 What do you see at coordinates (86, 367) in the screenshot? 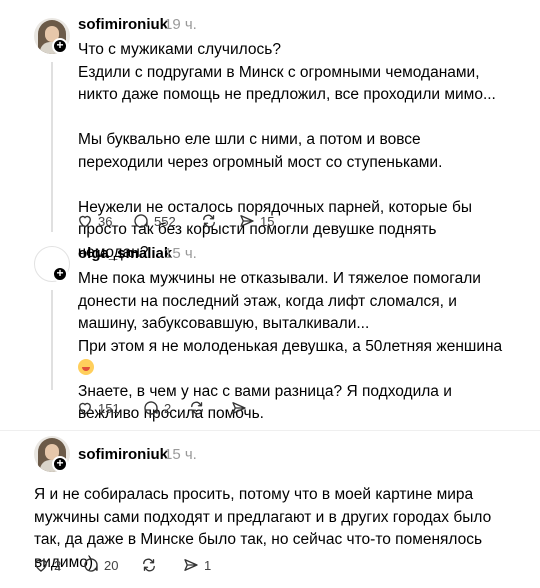
I see `grinning-emoji-icon` at bounding box center [86, 367].